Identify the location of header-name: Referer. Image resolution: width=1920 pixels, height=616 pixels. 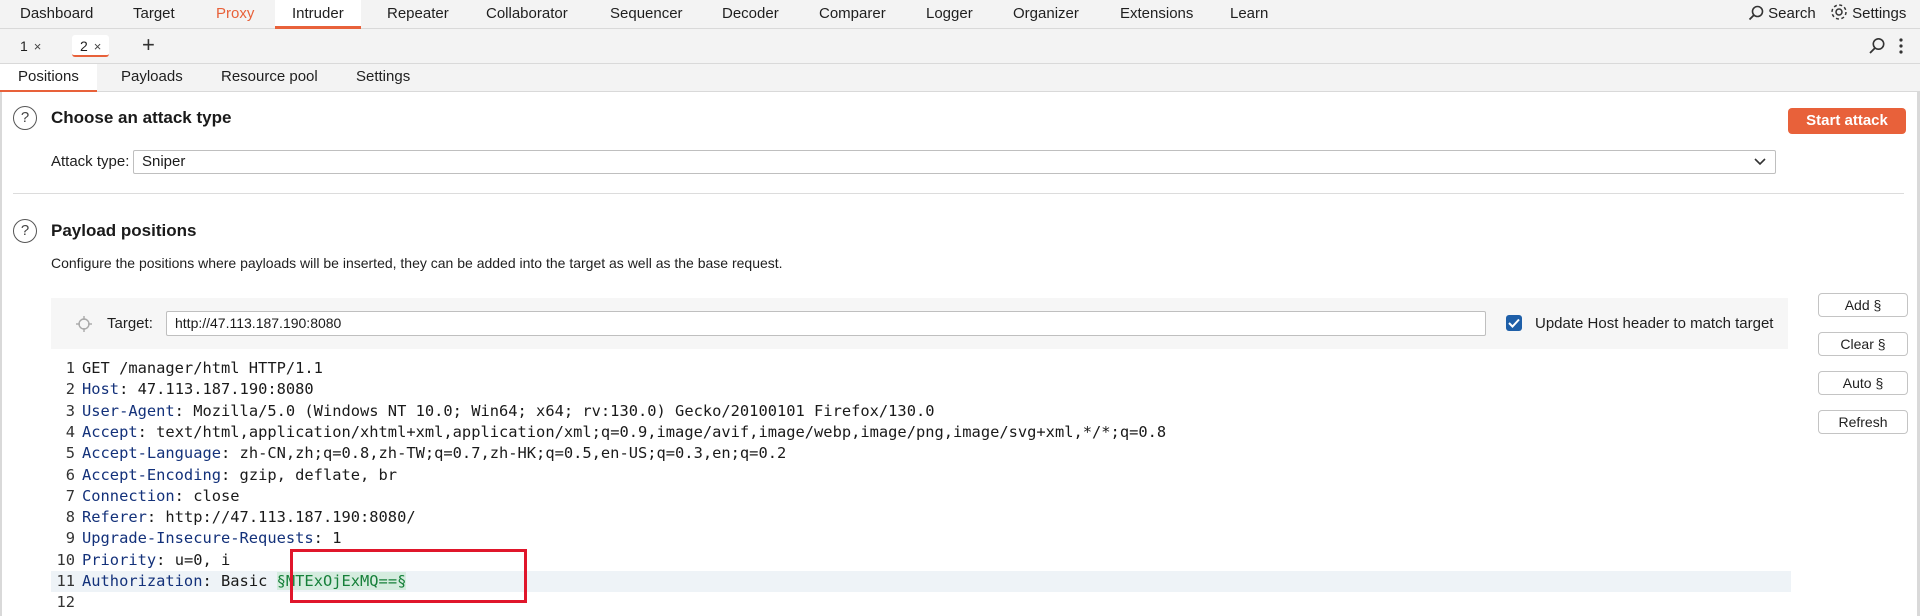
(114, 517).